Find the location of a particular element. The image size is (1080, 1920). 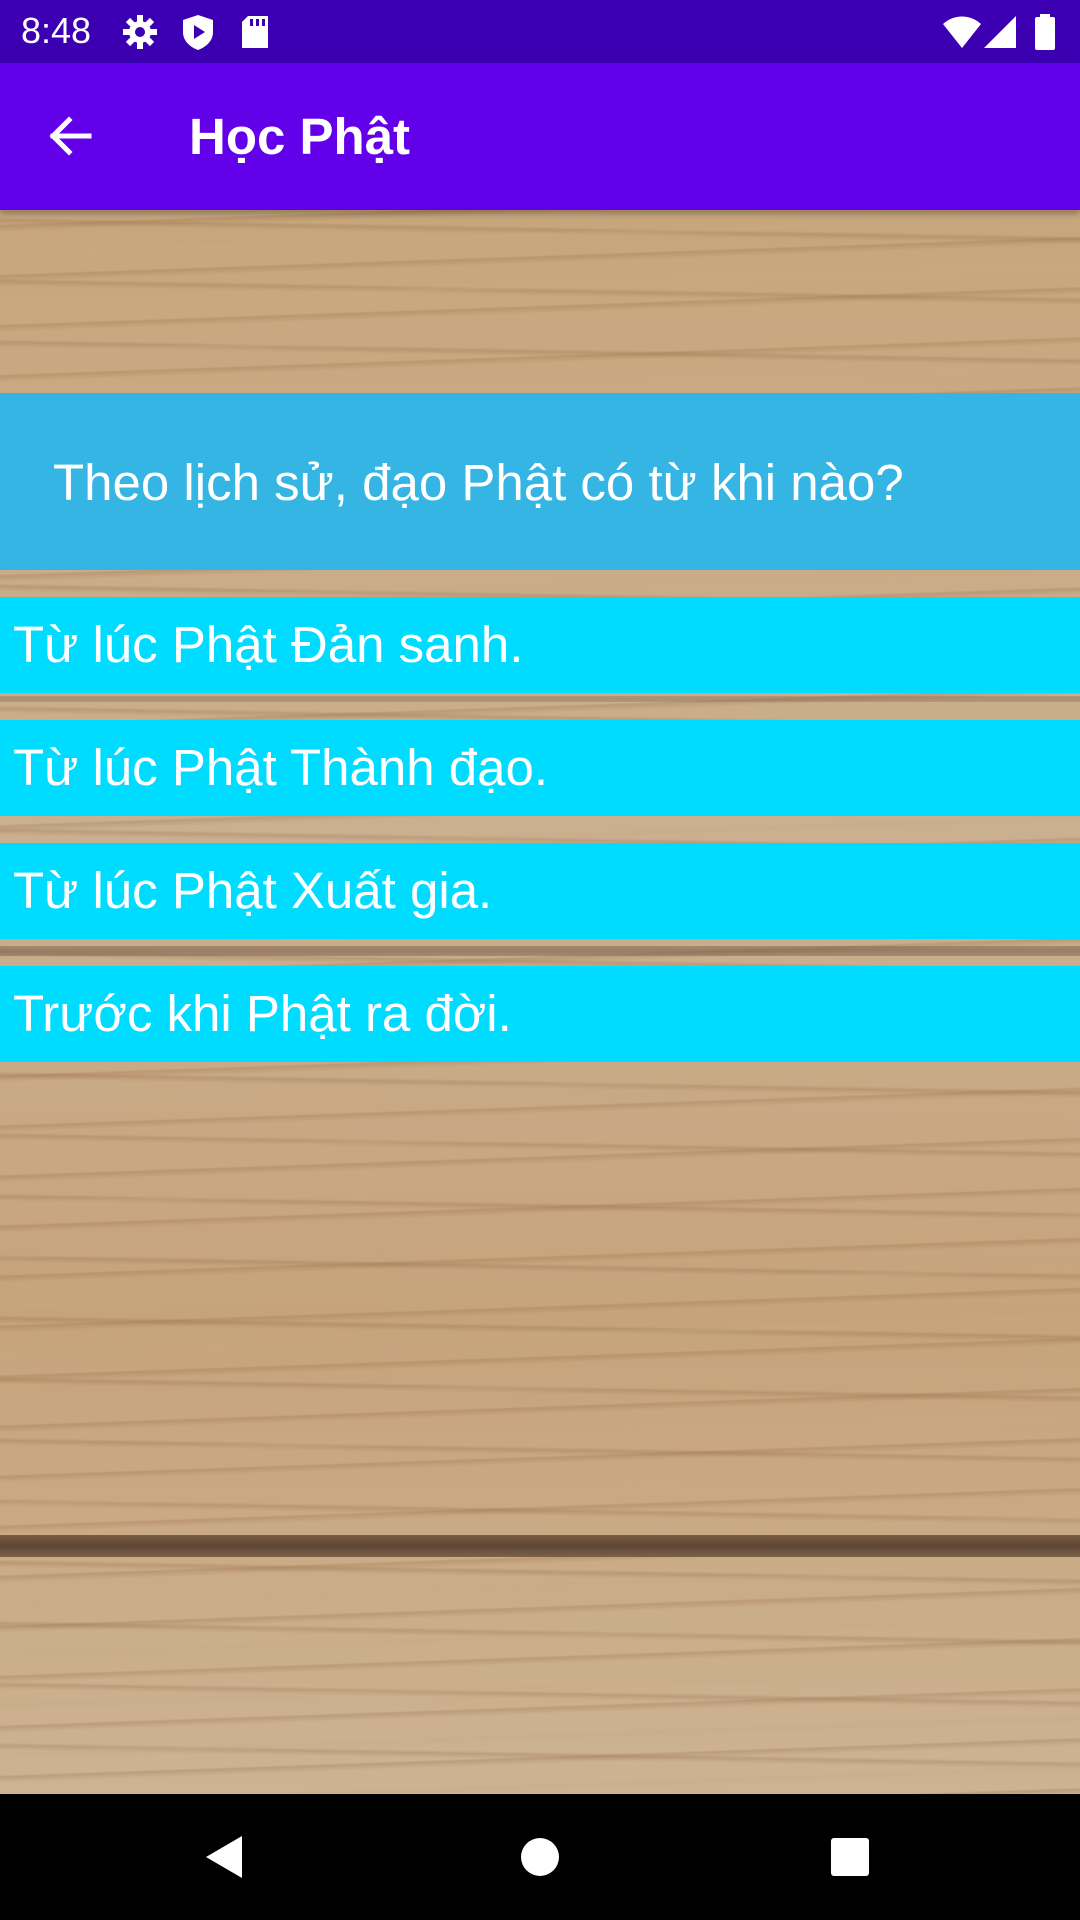

wifi-icon is located at coordinates (962, 32).